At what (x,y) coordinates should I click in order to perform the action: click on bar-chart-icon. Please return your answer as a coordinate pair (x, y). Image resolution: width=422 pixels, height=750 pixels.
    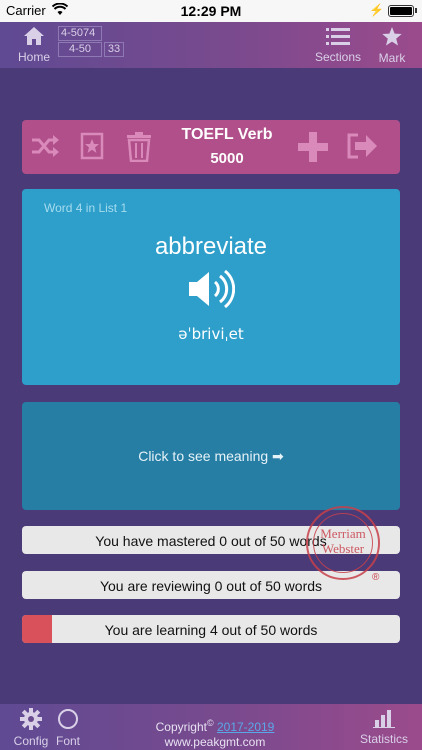
    Looking at the image, I should click on (384, 720).